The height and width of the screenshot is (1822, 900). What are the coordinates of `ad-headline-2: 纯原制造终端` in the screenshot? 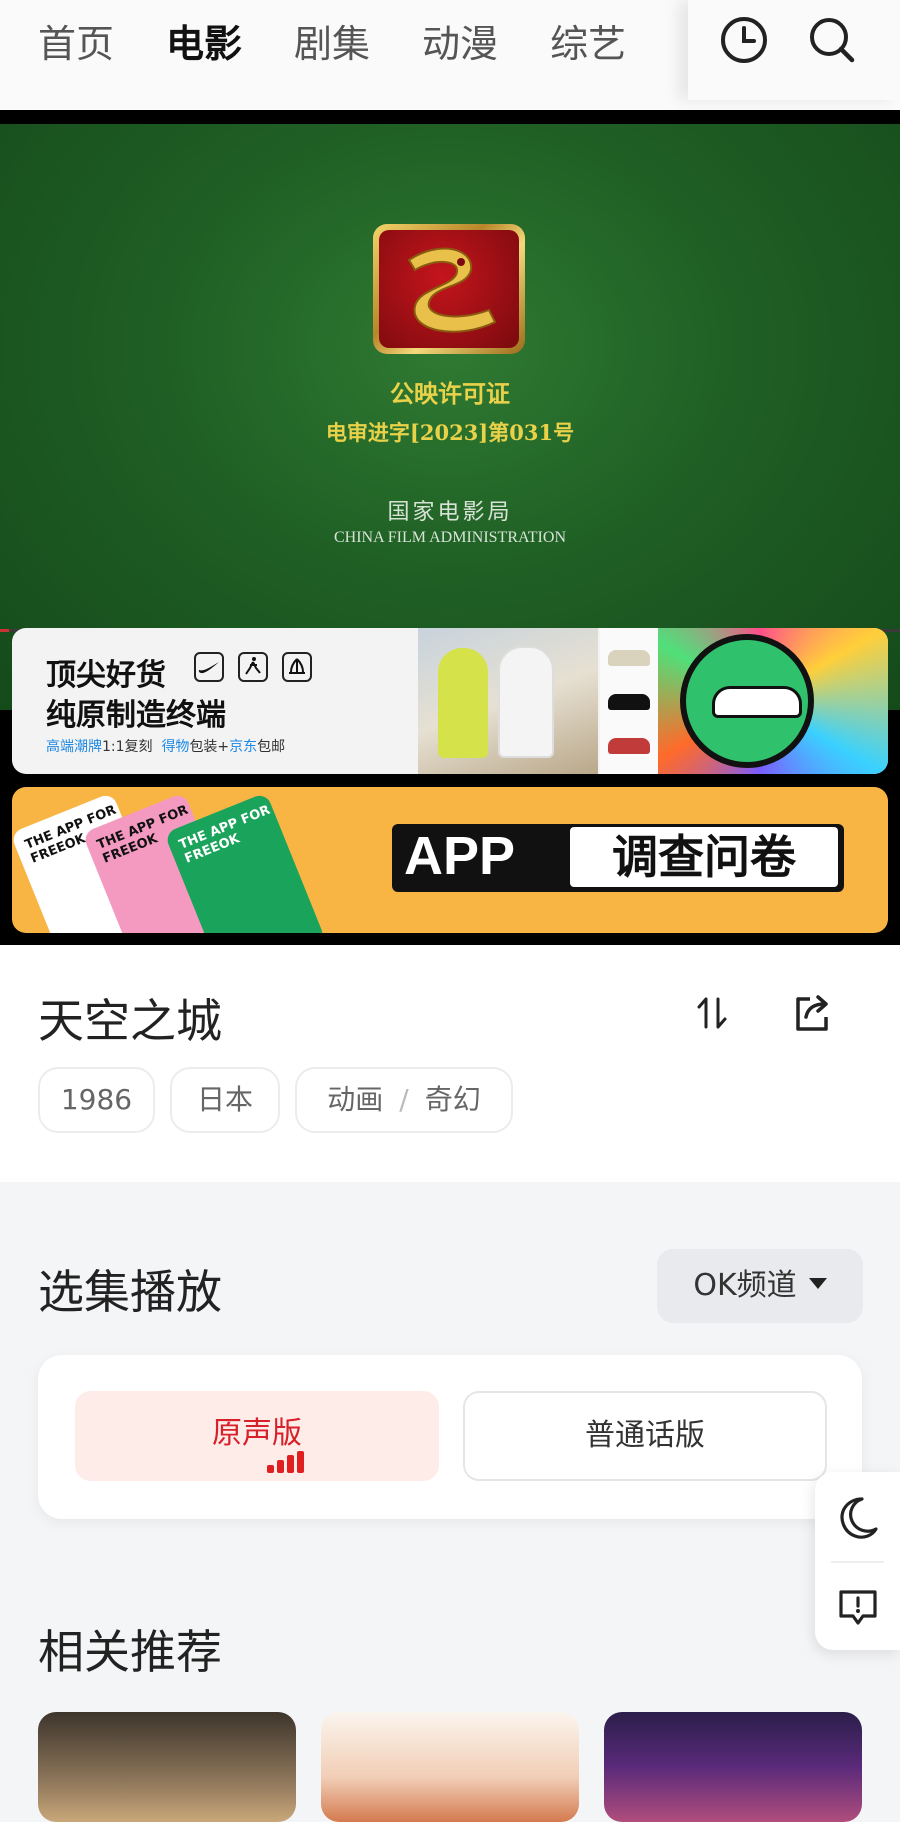 It's located at (136, 715).